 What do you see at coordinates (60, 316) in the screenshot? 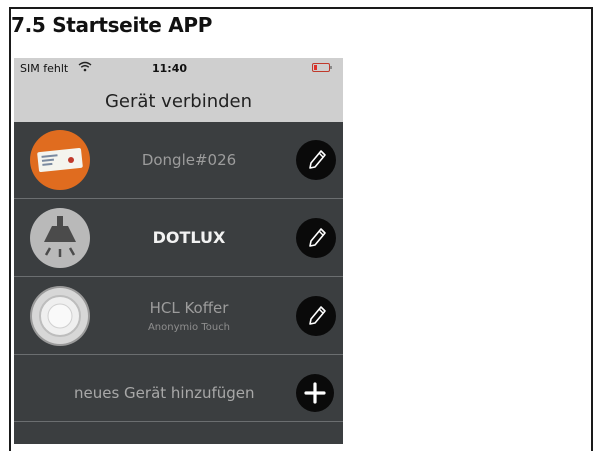
I see `round-device-thumbnail` at bounding box center [60, 316].